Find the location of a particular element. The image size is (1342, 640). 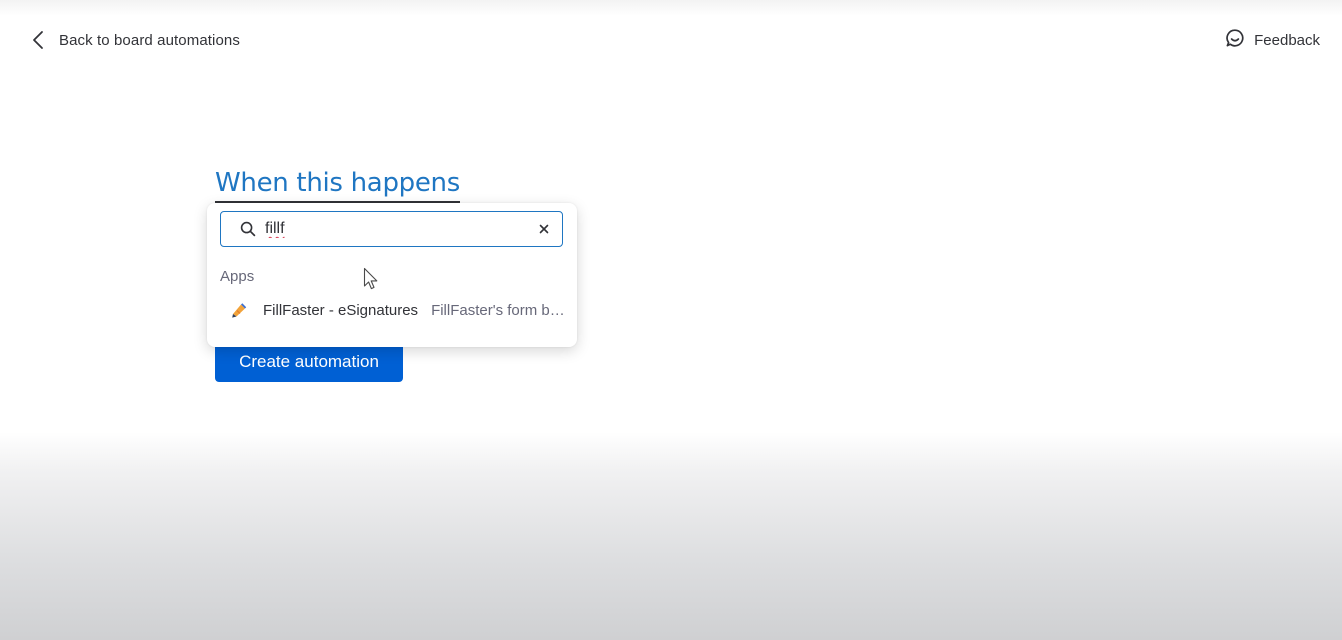

feedback-label: Feedback is located at coordinates (1287, 40).